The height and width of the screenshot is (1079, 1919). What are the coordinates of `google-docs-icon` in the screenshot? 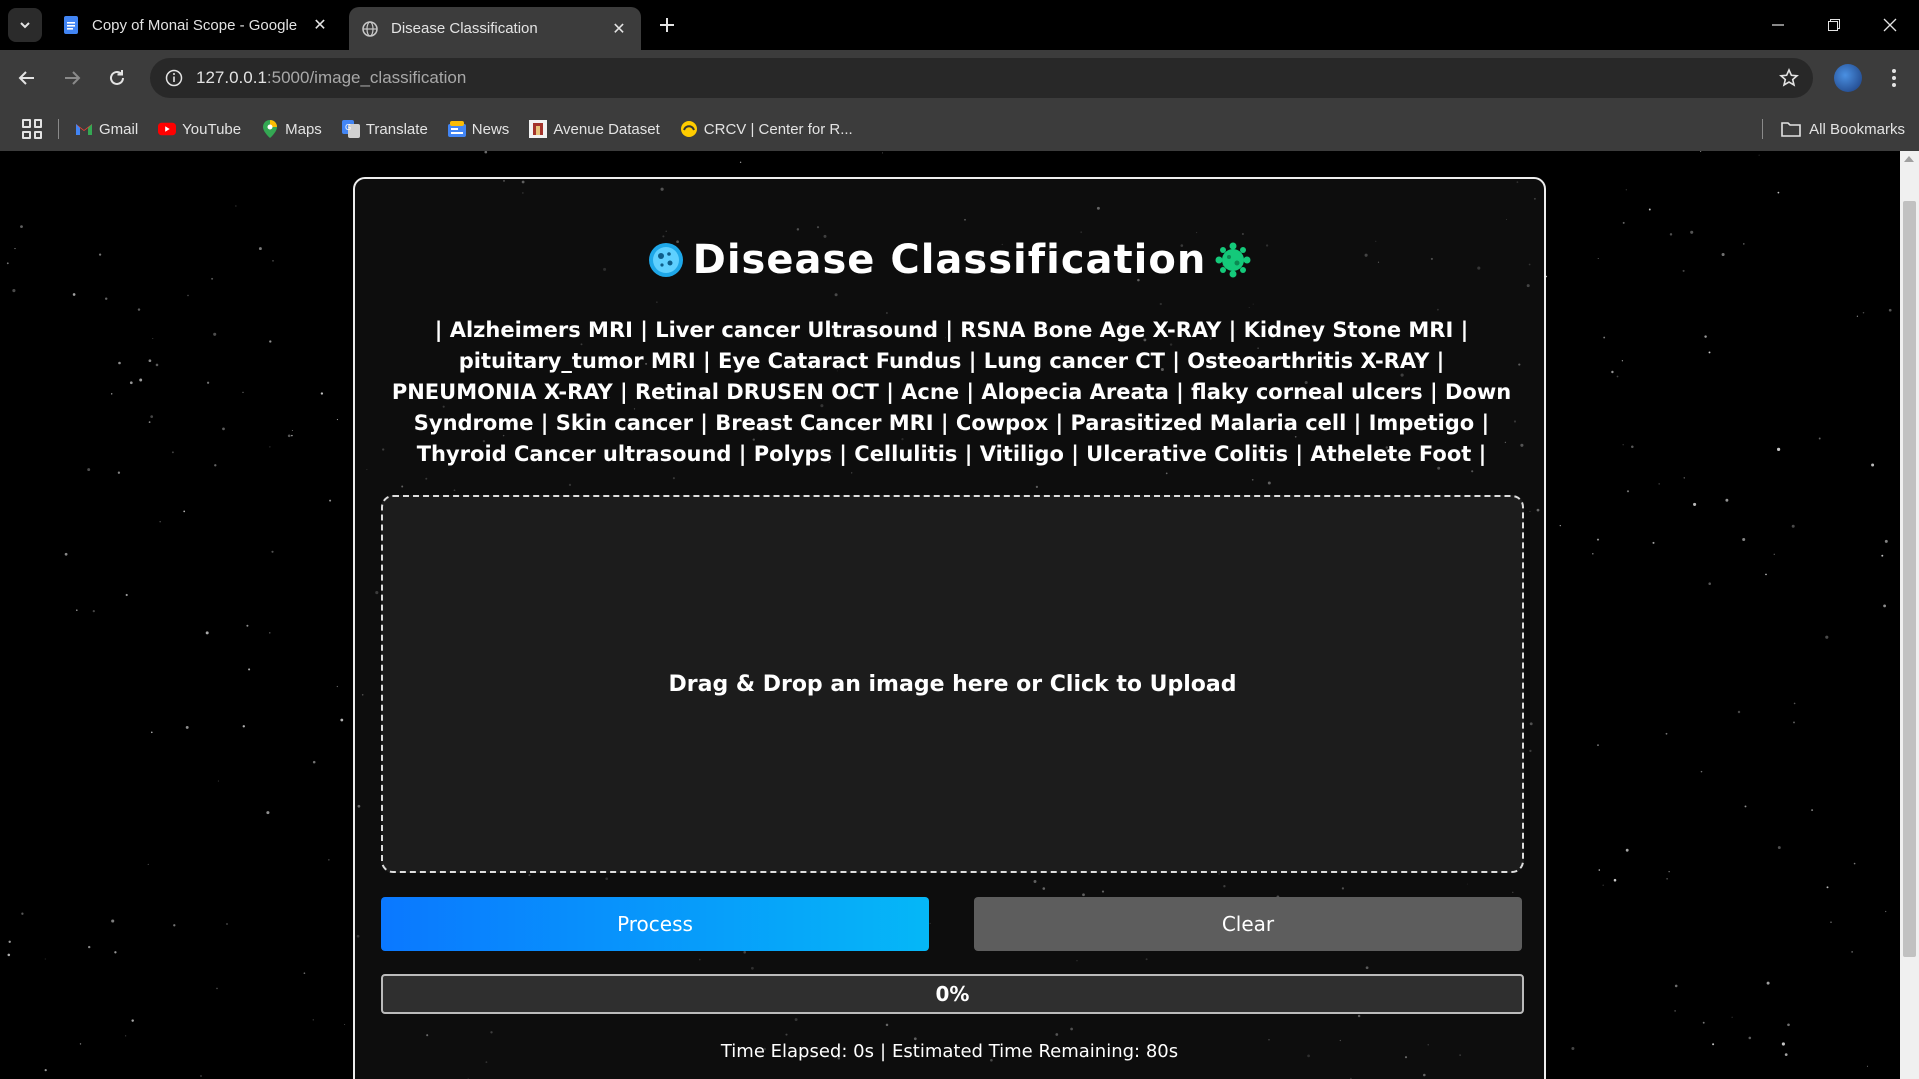 It's located at (71, 25).